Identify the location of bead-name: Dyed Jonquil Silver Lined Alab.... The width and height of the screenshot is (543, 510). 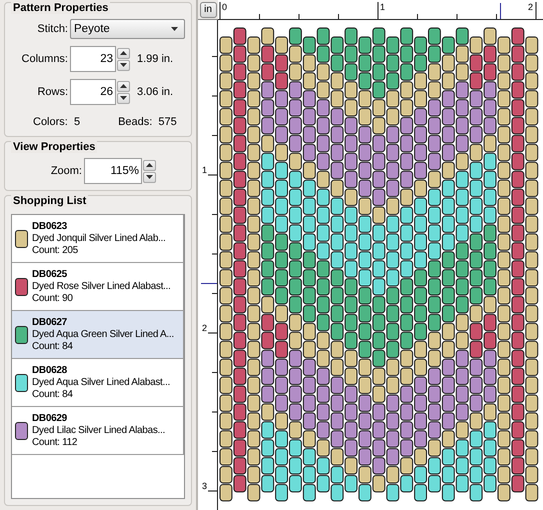
(99, 238).